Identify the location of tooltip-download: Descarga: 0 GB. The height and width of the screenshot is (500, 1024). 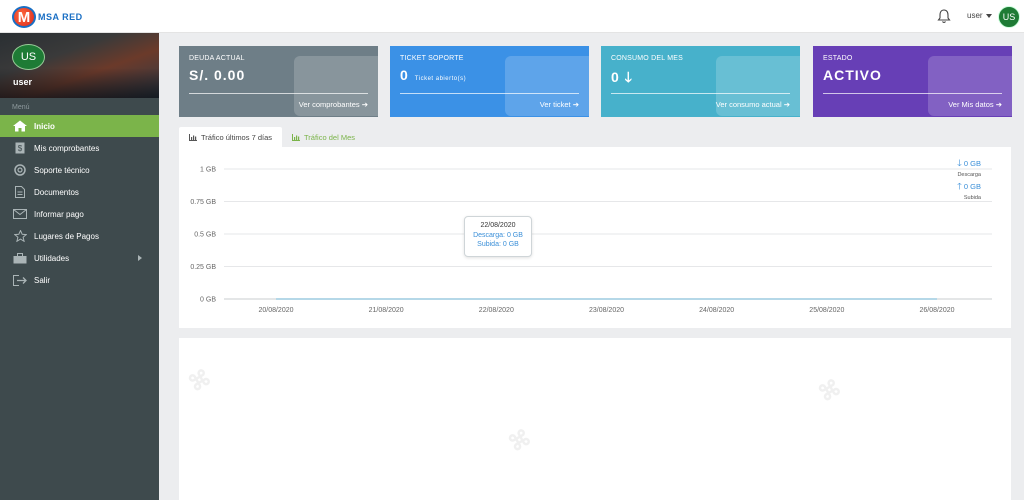
(498, 235).